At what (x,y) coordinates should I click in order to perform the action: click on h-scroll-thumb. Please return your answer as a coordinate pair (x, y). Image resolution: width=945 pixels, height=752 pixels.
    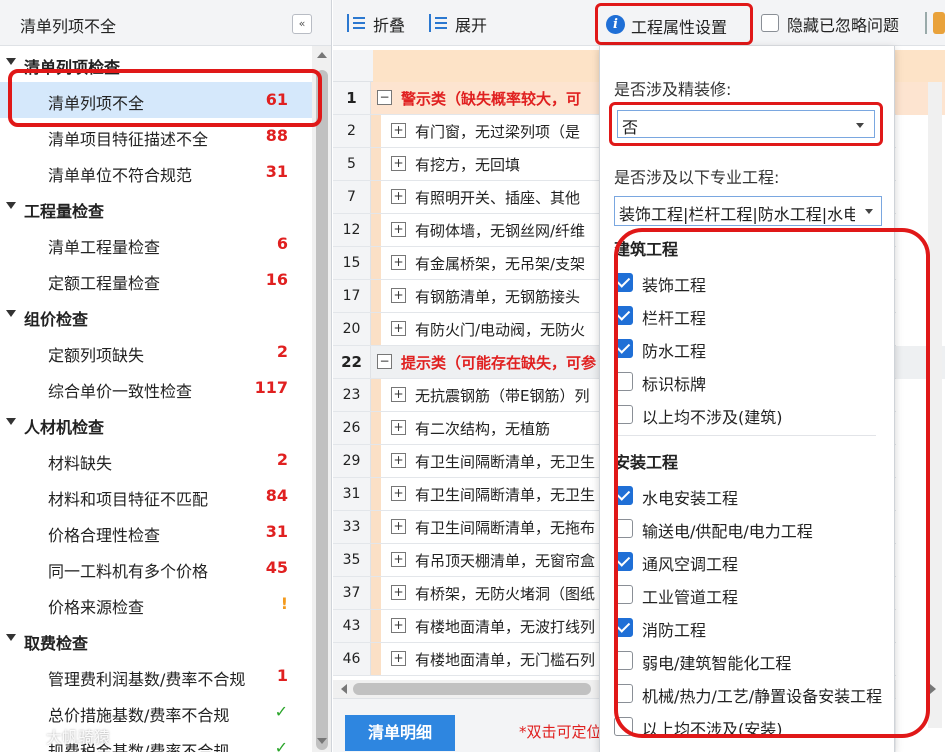
    Looking at the image, I should click on (472, 689).